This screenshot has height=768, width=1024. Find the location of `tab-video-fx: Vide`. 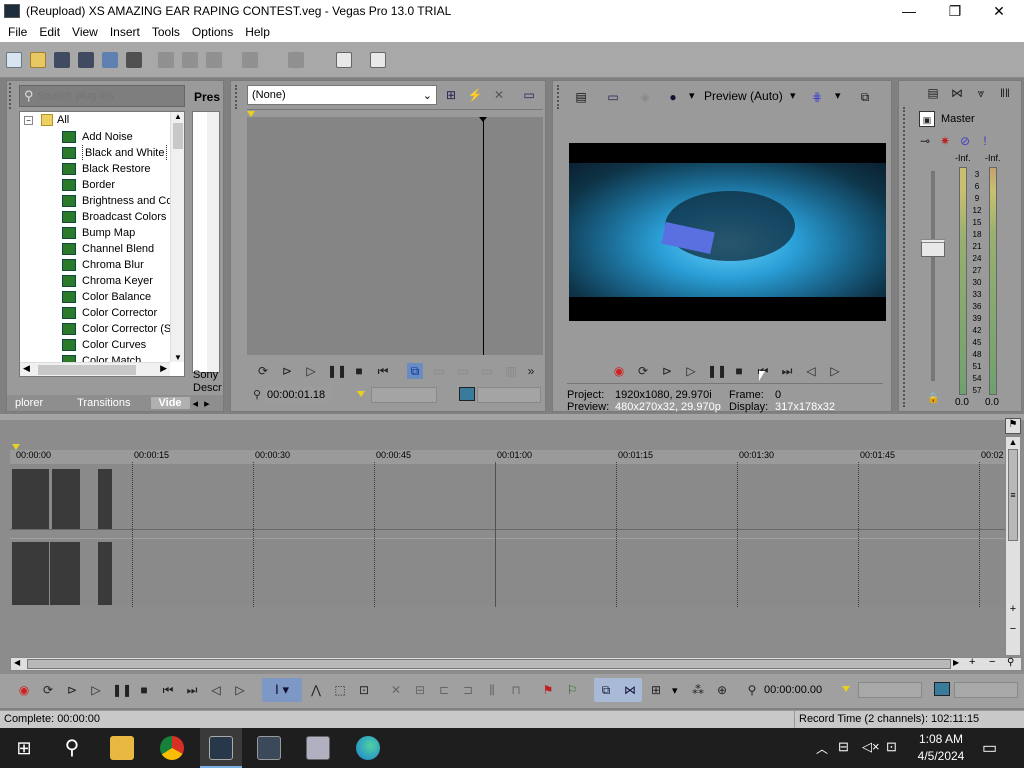

tab-video-fx: Vide is located at coordinates (170, 403).